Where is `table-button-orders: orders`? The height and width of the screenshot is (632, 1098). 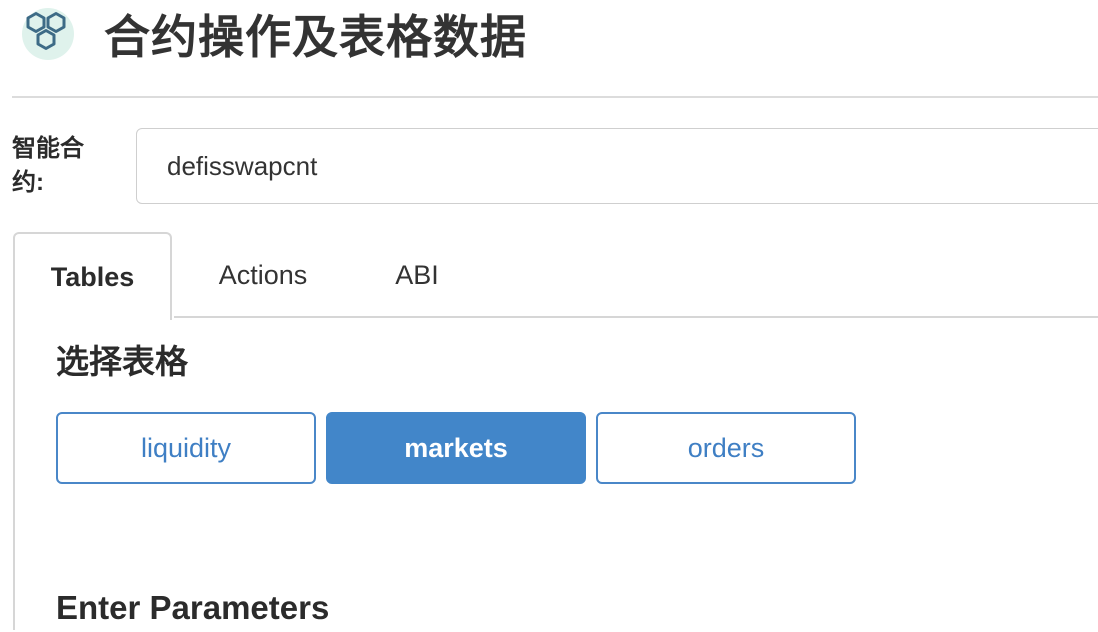 table-button-orders: orders is located at coordinates (726, 448).